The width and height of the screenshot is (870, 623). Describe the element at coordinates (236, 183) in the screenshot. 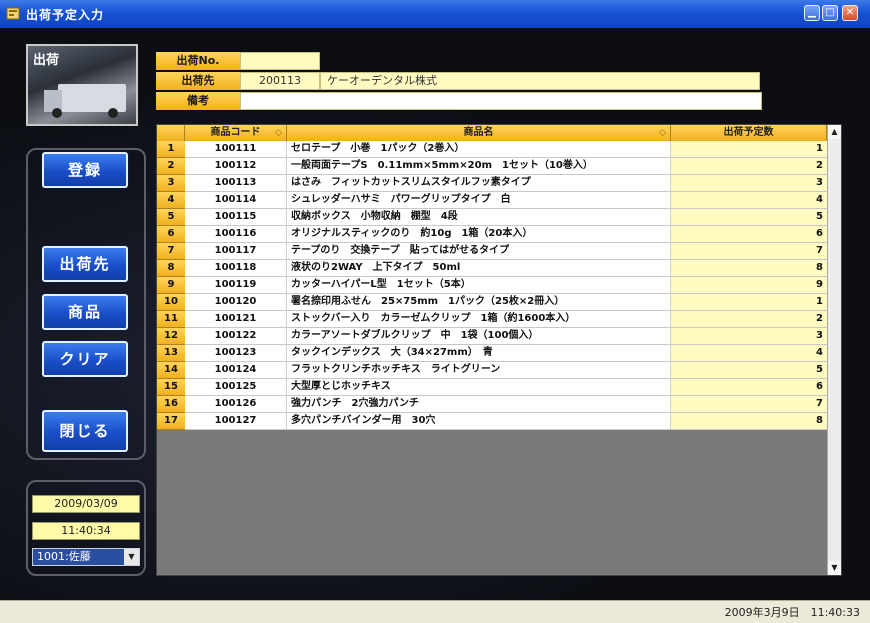

I see `product-code-cell: 100113` at that location.